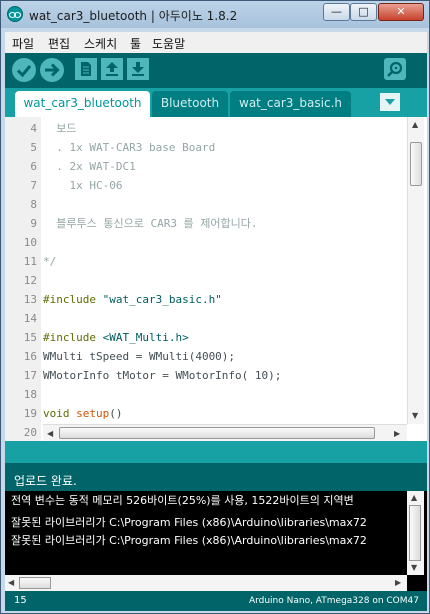  I want to click on console-vertical-scrollbar: ▲ ▼, so click(415, 533).